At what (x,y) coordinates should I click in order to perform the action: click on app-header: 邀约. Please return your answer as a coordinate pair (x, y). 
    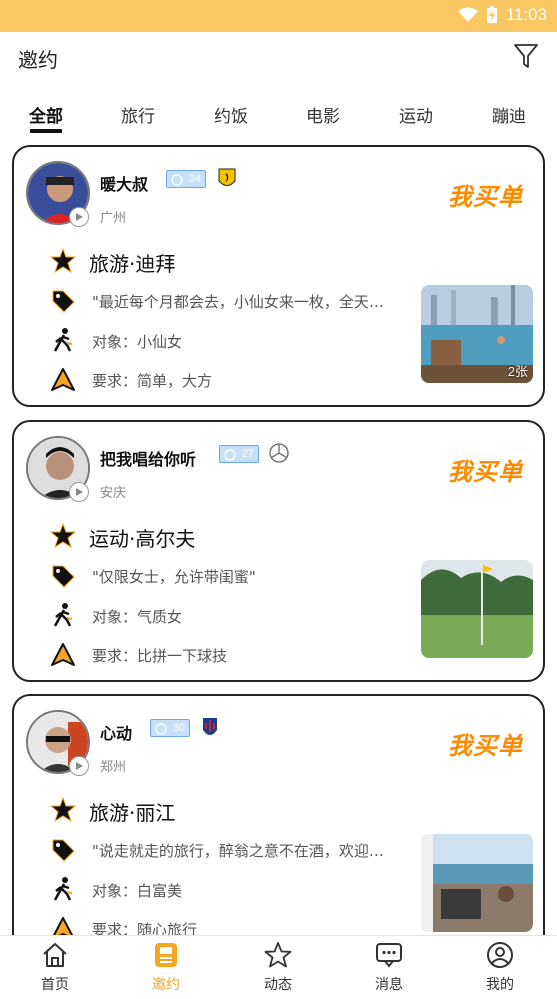
    Looking at the image, I should click on (278, 57).